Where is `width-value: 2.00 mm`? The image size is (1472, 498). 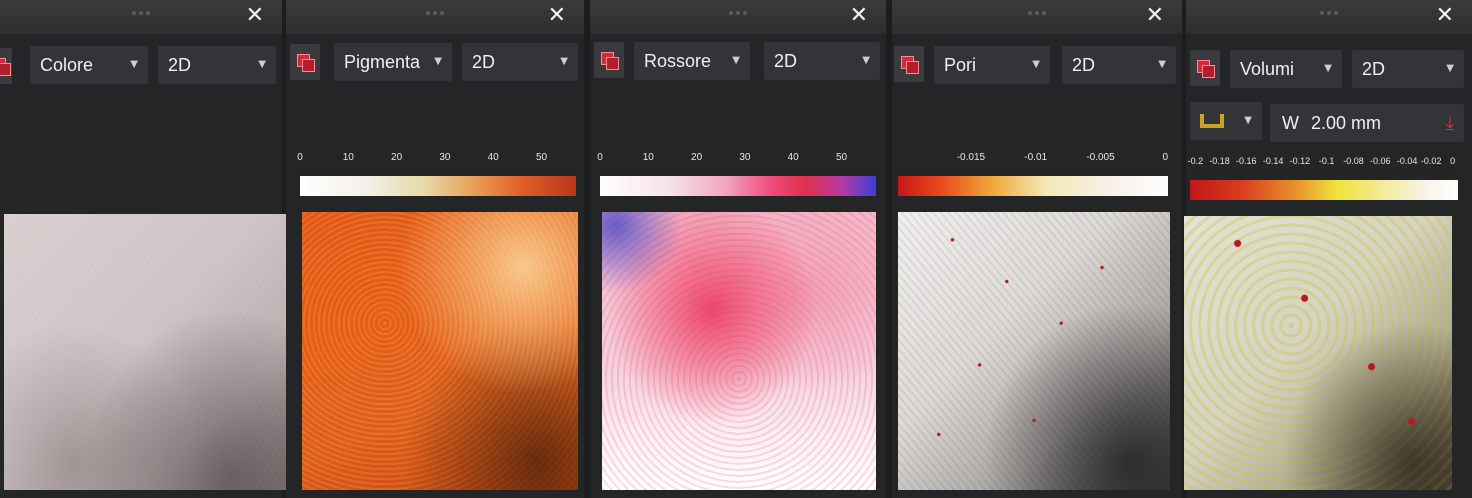 width-value: 2.00 mm is located at coordinates (1346, 122).